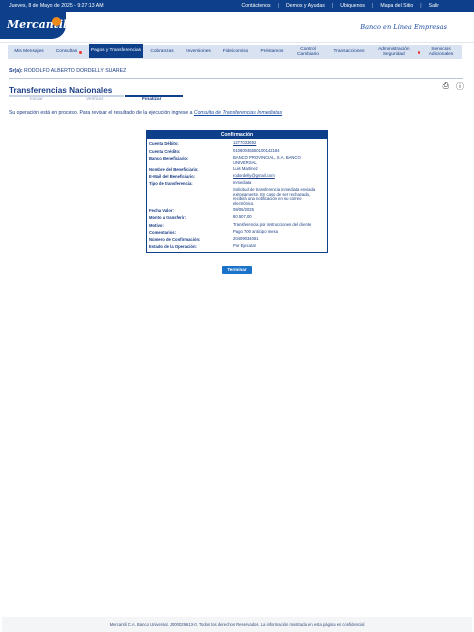 The height and width of the screenshot is (632, 474). Describe the element at coordinates (238, 113) in the screenshot. I see `consulta-transferencias-link: Consulta de Transferencias Inmediatas` at that location.